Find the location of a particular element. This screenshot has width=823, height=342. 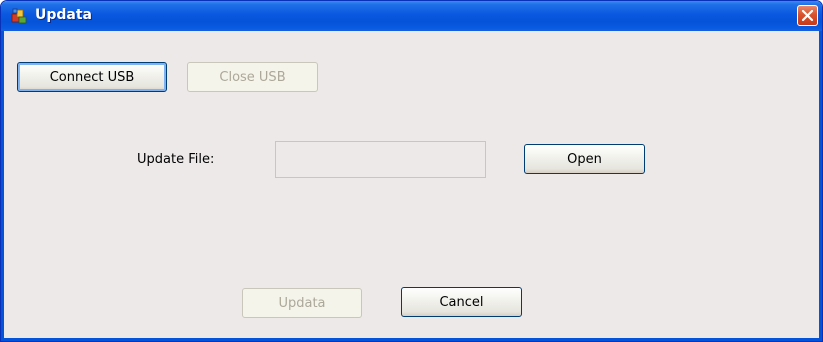

window-frame-bottom is located at coordinates (411, 339).